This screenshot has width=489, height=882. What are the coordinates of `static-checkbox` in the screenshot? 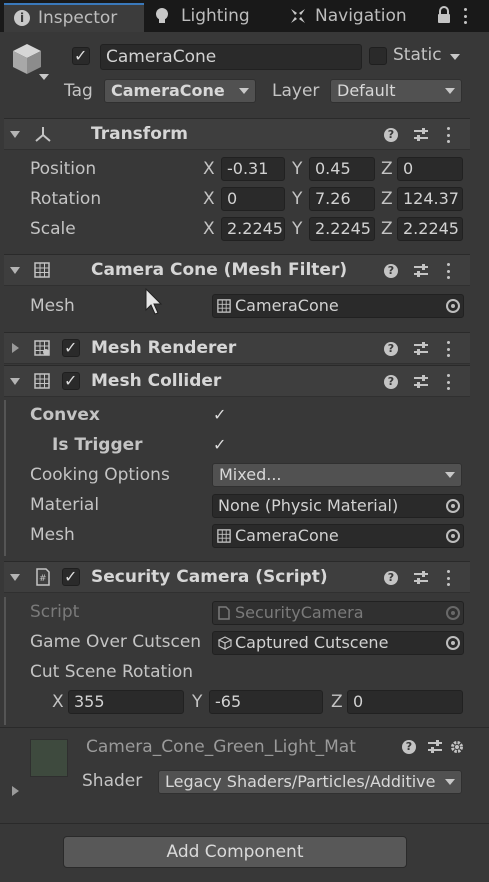 It's located at (378, 56).